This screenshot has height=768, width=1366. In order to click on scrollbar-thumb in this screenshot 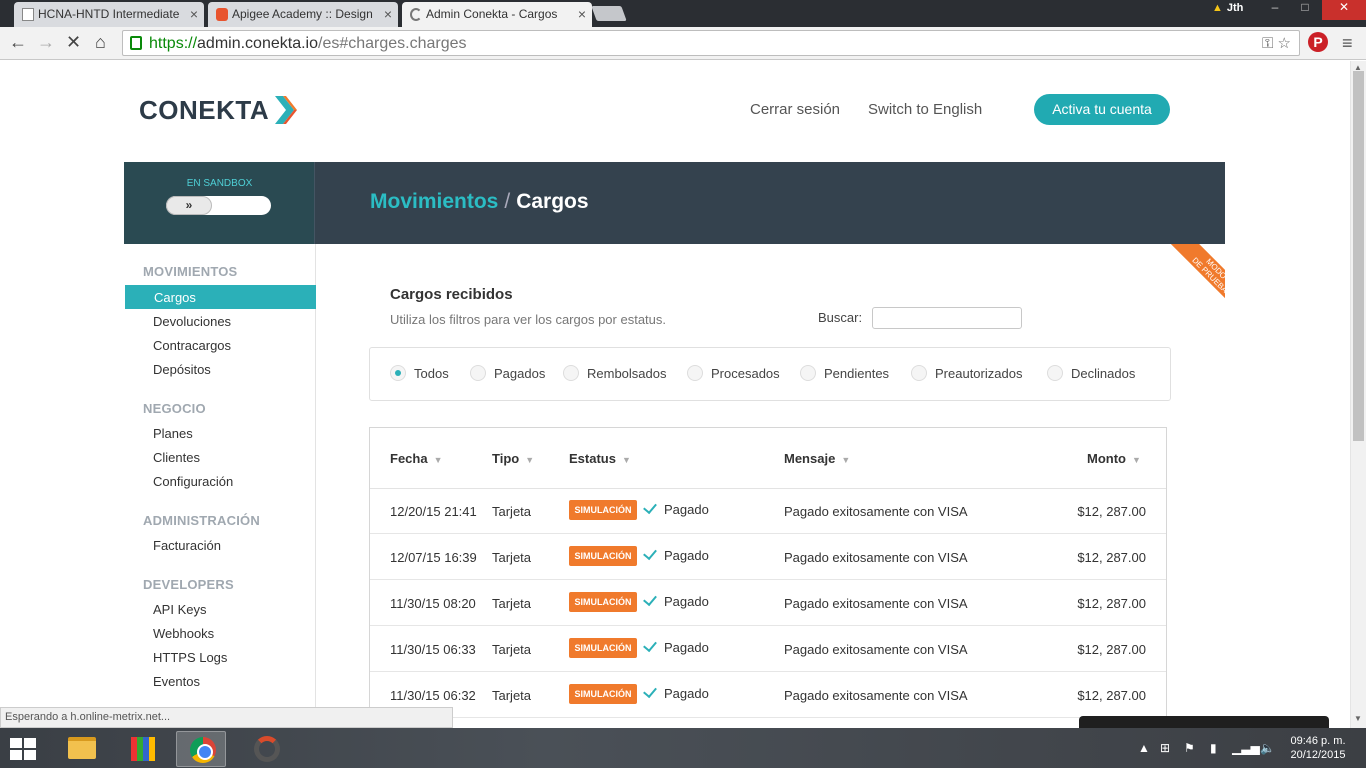, I will do `click(1358, 256)`.